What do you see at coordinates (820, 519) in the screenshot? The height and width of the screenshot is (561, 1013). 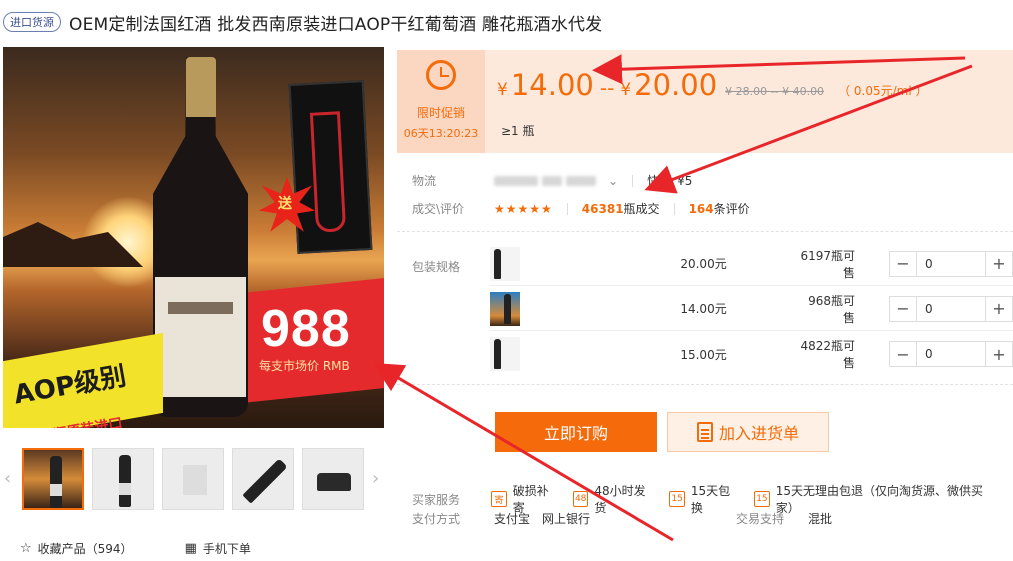 I see `trade-value: 混批` at bounding box center [820, 519].